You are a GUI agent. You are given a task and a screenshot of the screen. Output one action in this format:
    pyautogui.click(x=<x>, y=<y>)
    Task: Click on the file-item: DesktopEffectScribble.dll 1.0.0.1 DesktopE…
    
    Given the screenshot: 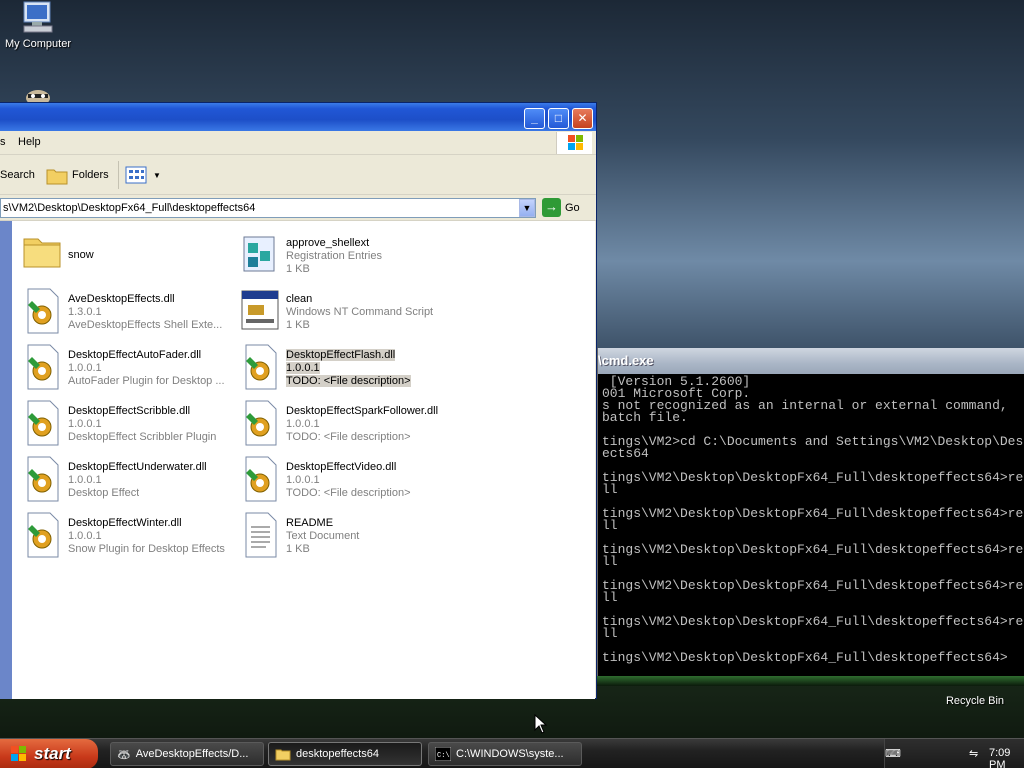 What is the action you would take?
    pyautogui.click(x=127, y=425)
    